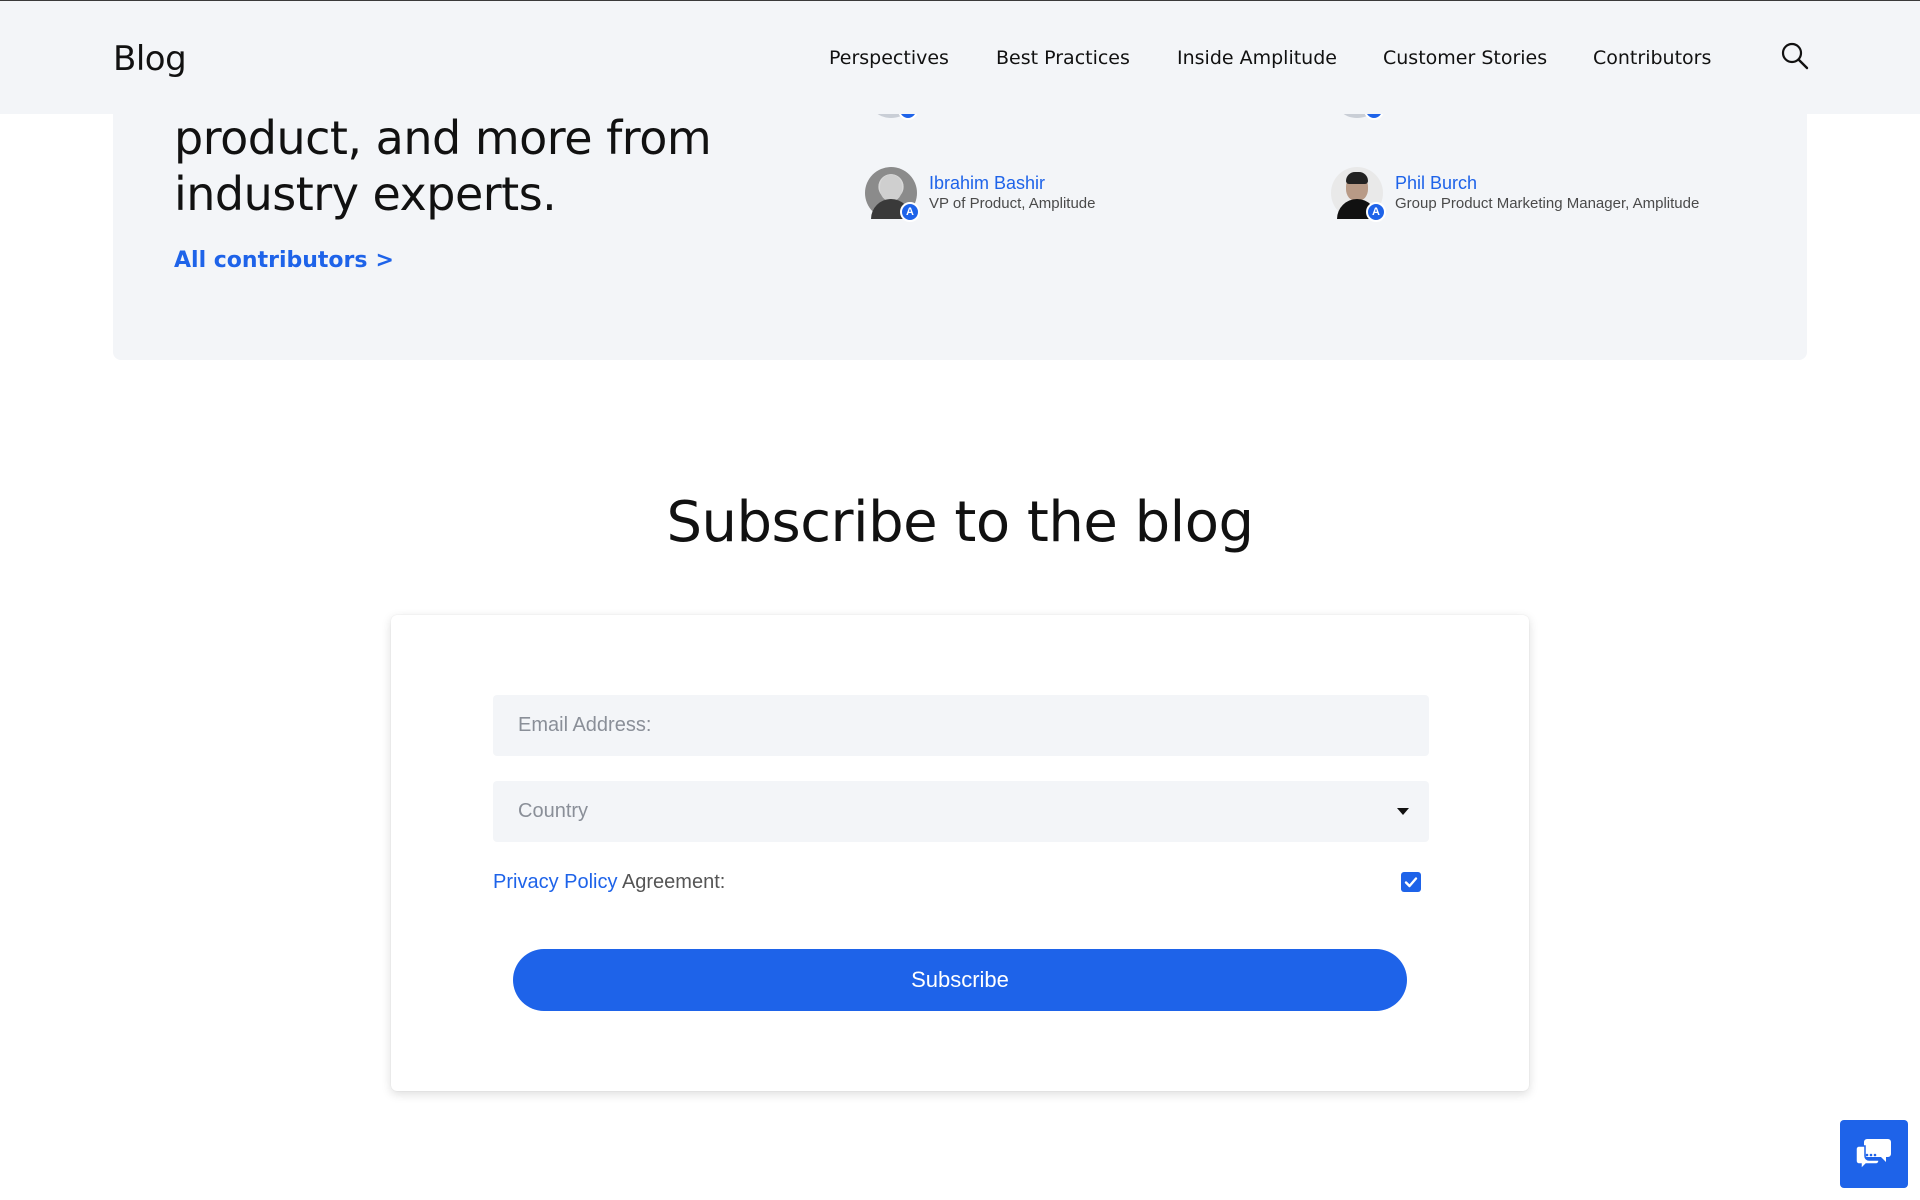 This screenshot has height=1200, width=1920. Describe the element at coordinates (671, 882) in the screenshot. I see `agreement-text: Agreement:` at that location.